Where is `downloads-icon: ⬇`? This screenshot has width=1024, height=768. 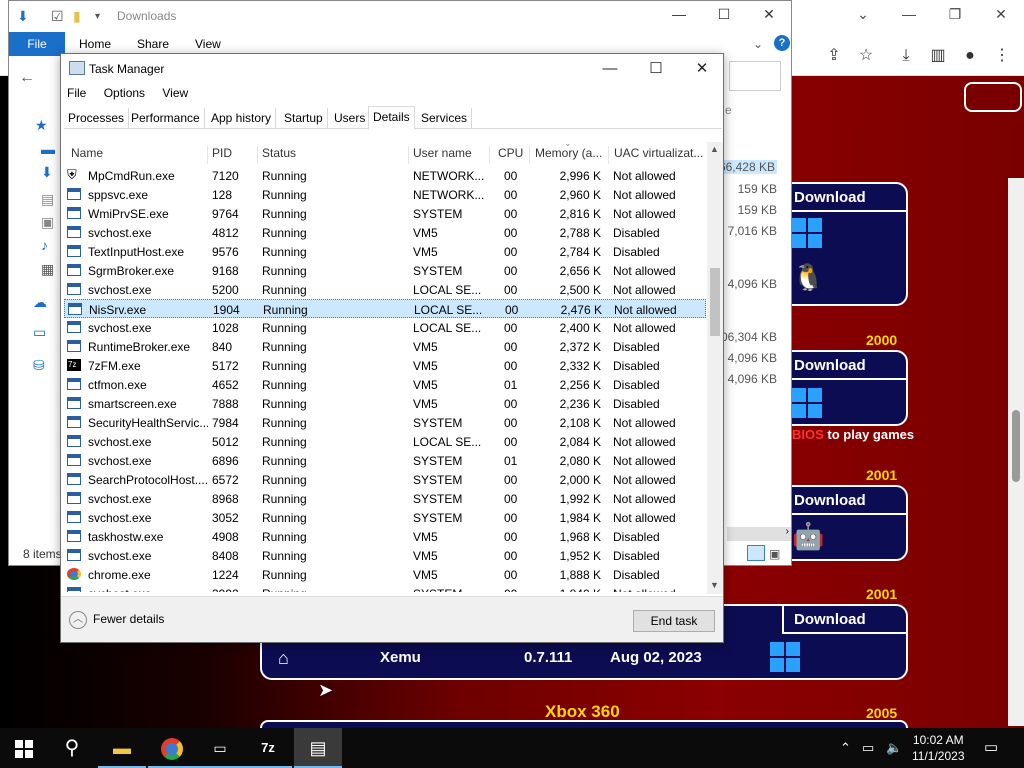 downloads-icon: ⬇ is located at coordinates (47, 172).